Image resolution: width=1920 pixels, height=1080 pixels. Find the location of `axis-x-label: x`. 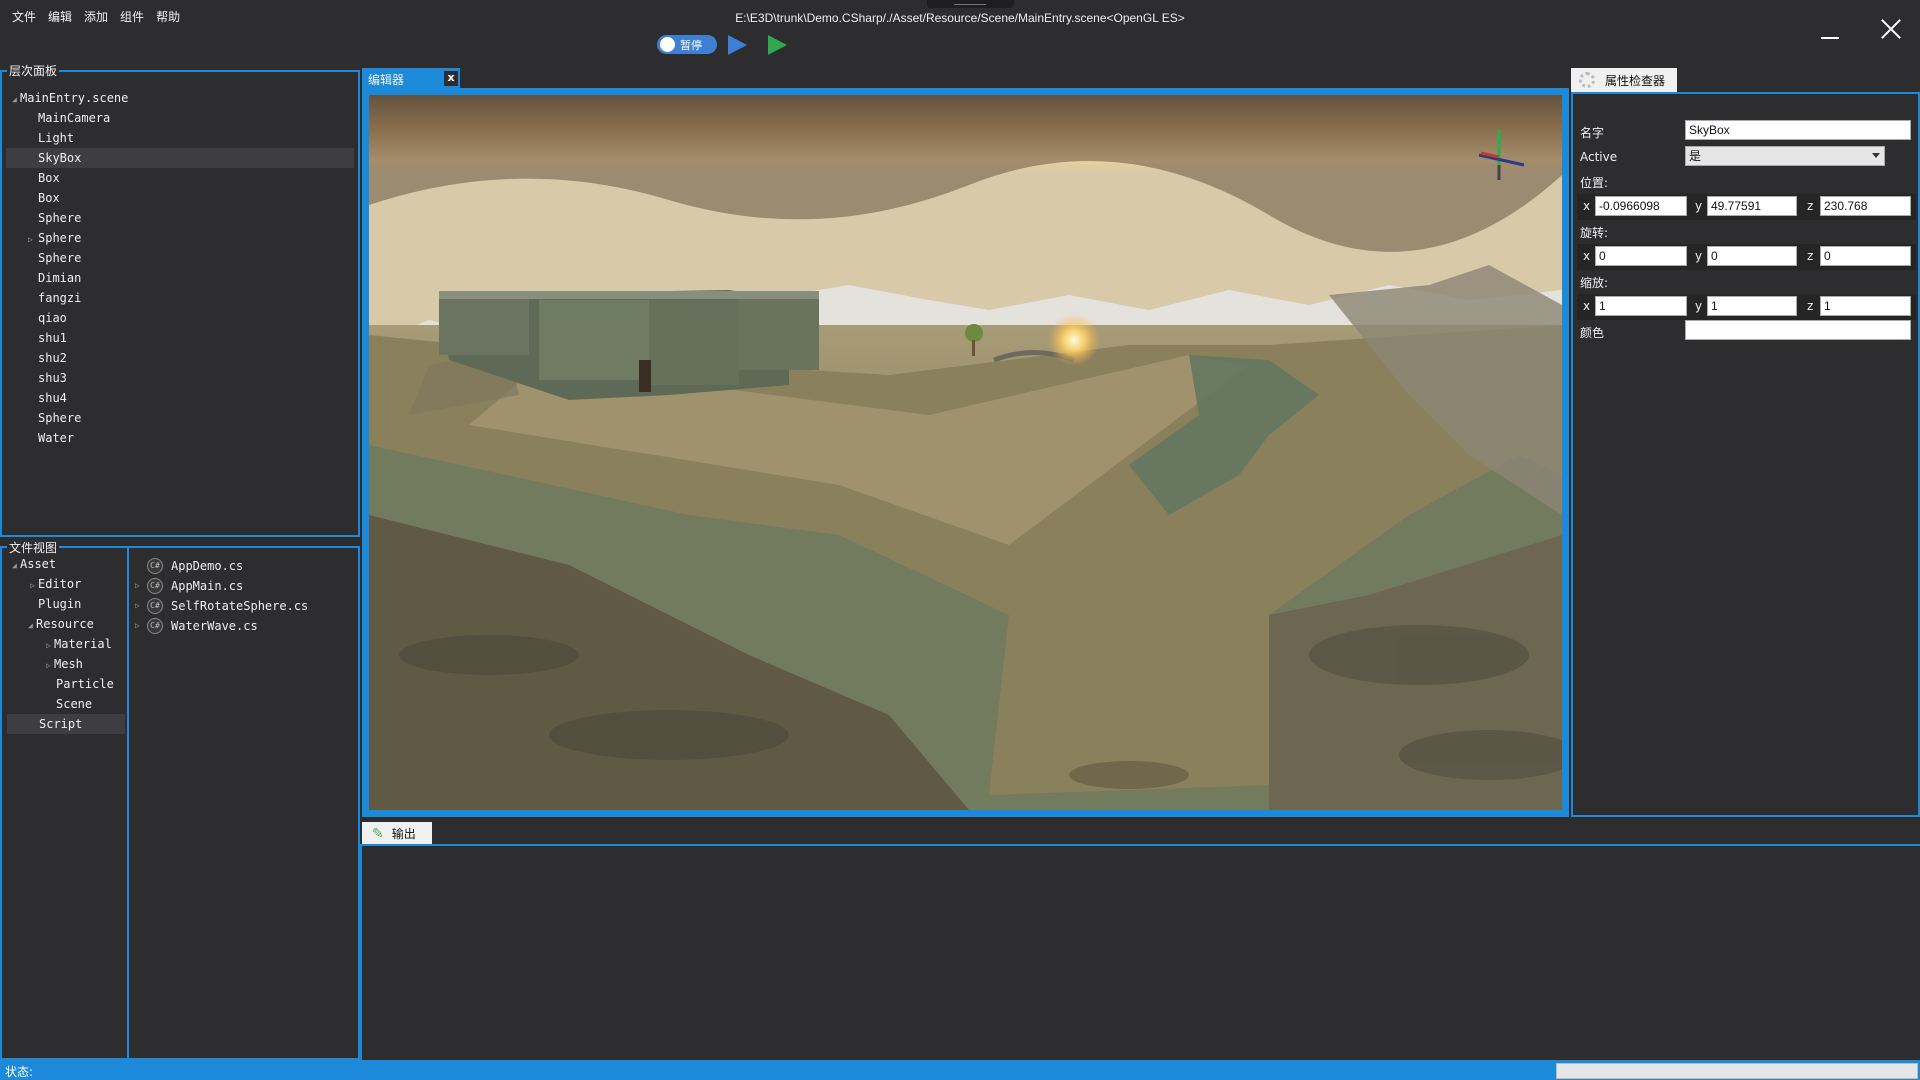

axis-x-label: x is located at coordinates (1587, 206).